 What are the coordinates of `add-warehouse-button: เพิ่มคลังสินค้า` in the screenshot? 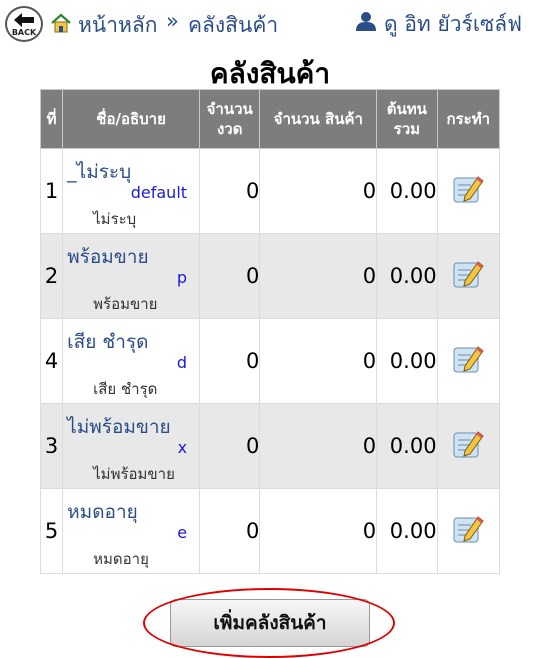 It's located at (270, 623).